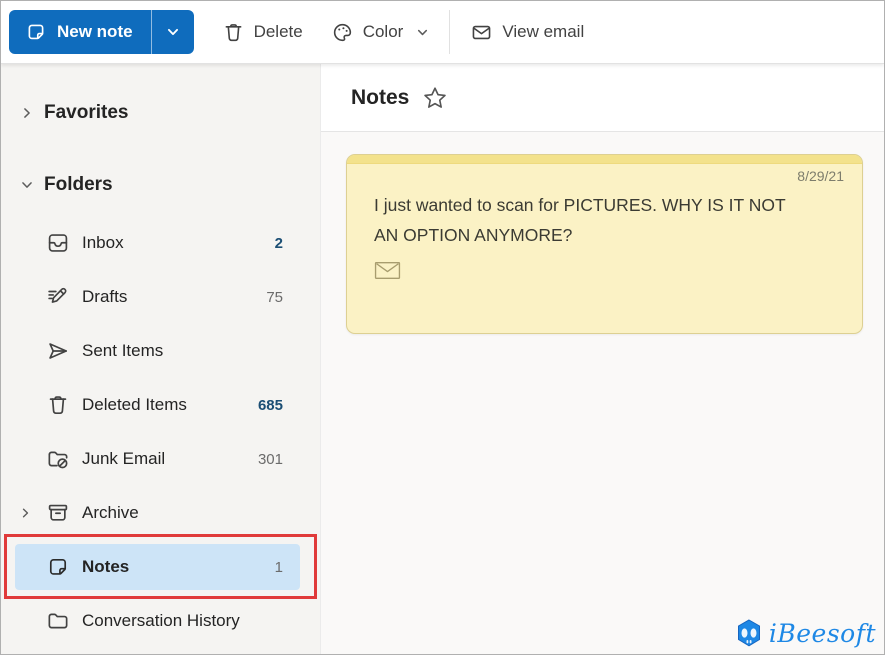 The height and width of the screenshot is (655, 885). Describe the element at coordinates (123, 350) in the screenshot. I see `folder-label: Sent Items` at that location.